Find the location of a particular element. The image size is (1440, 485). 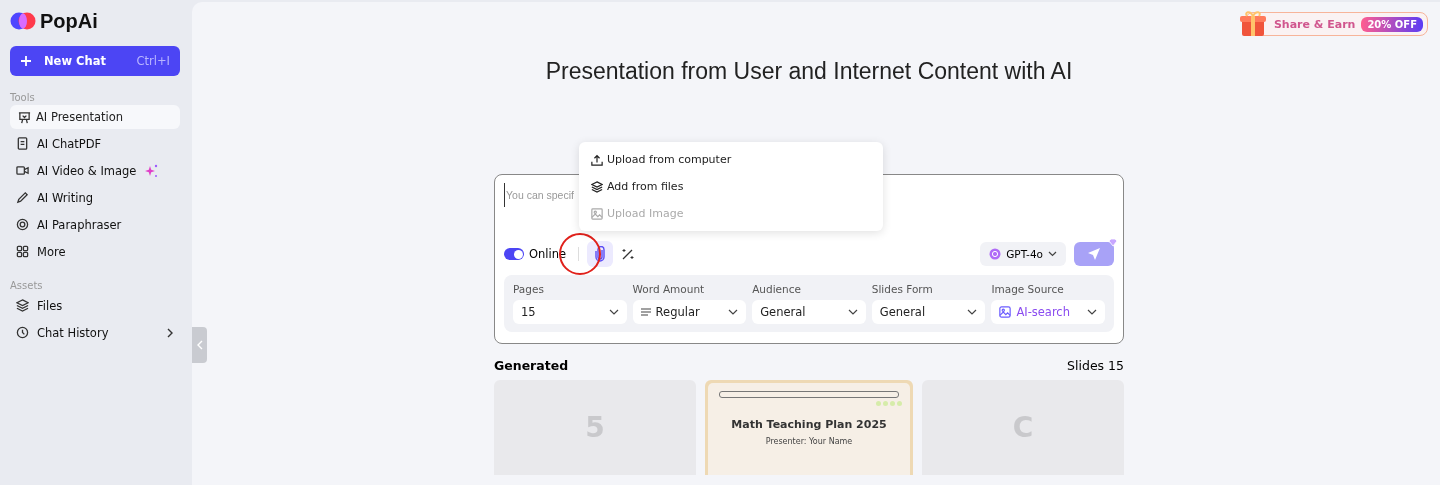

grid-icon is located at coordinates (22, 251).